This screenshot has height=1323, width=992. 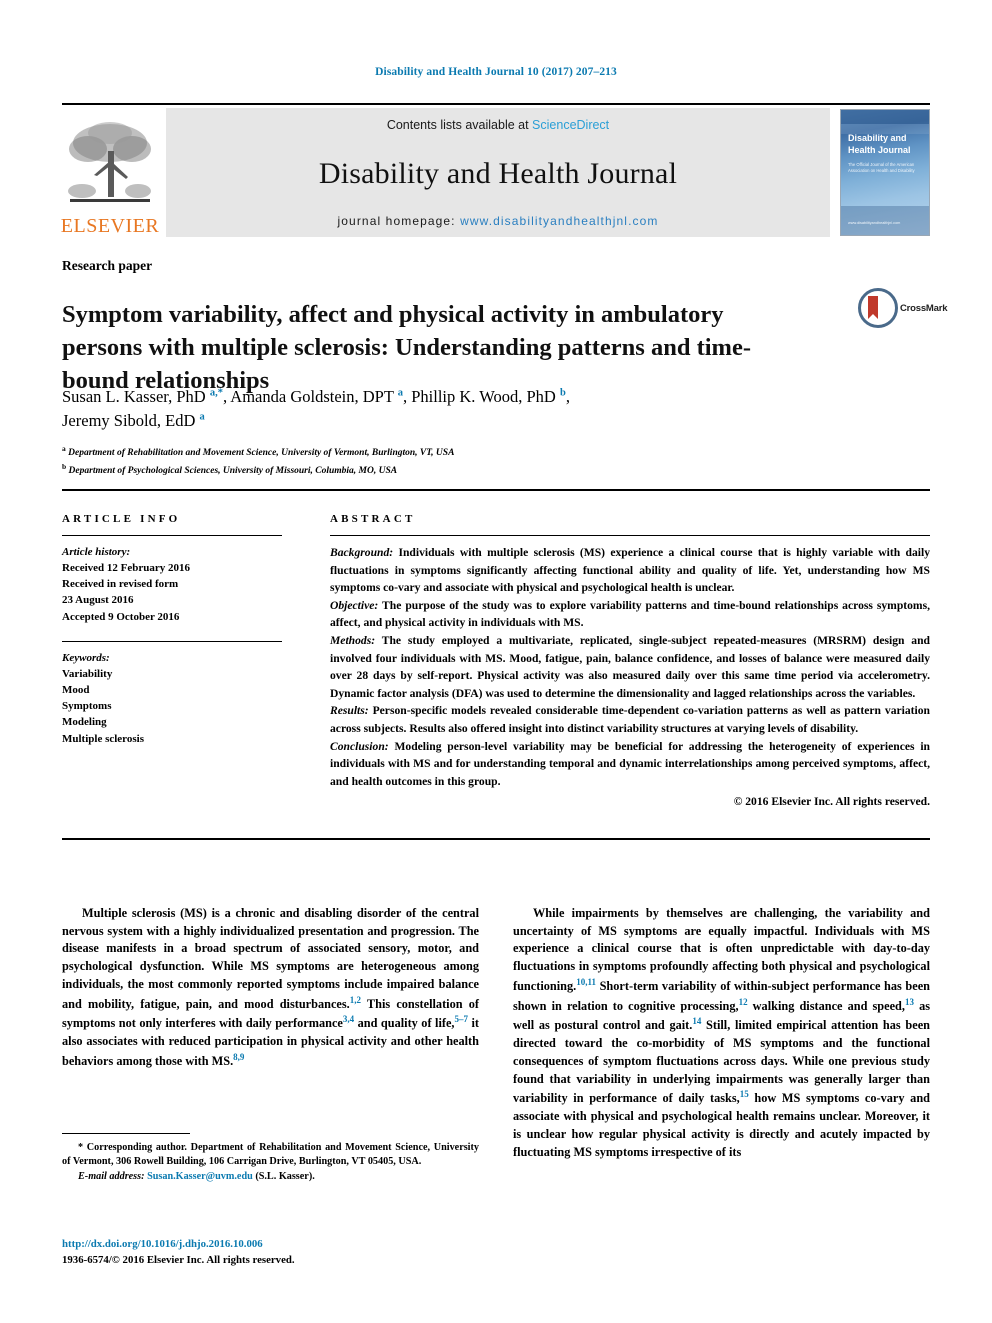 I want to click on abstract-section-label: Methods:, so click(x=353, y=641).